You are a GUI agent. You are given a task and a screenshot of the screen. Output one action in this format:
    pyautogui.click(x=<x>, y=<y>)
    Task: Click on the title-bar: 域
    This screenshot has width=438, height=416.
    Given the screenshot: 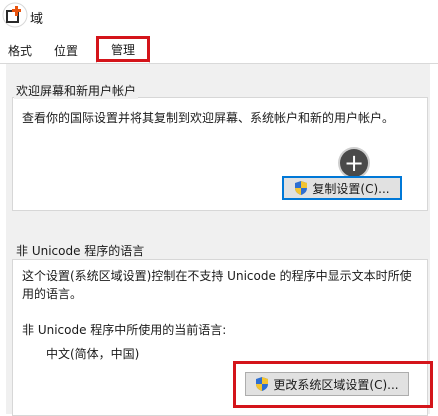 What is the action you would take?
    pyautogui.click(x=219, y=17)
    